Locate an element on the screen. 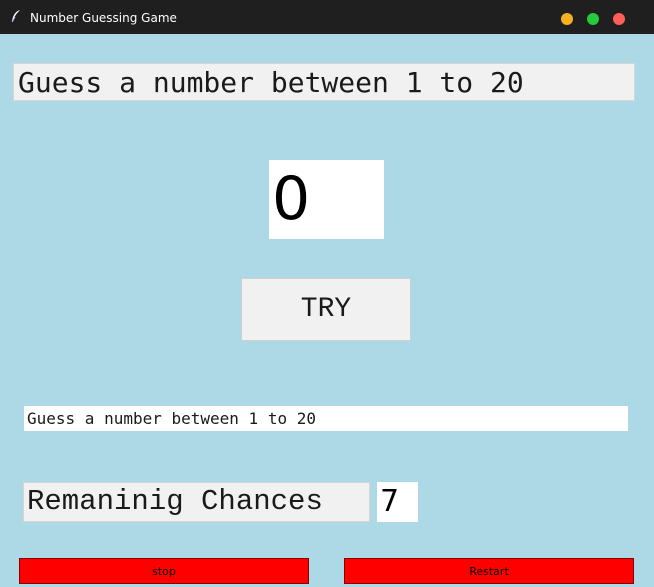 This screenshot has width=654, height=587. restart-button: Restart is located at coordinates (489, 571).